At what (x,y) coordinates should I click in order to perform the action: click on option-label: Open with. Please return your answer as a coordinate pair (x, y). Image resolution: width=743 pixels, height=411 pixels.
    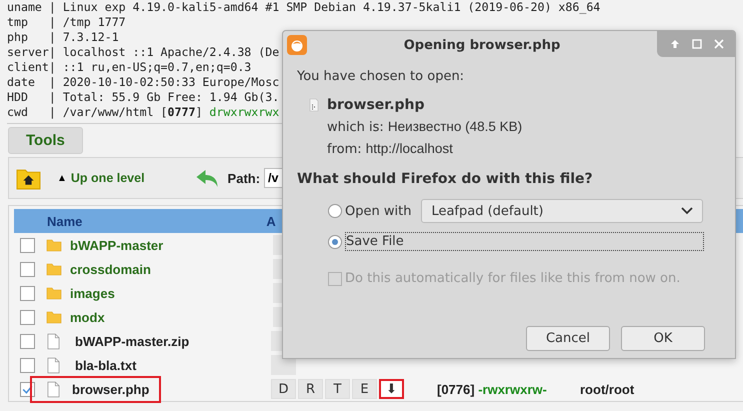
    Looking at the image, I should click on (378, 211).